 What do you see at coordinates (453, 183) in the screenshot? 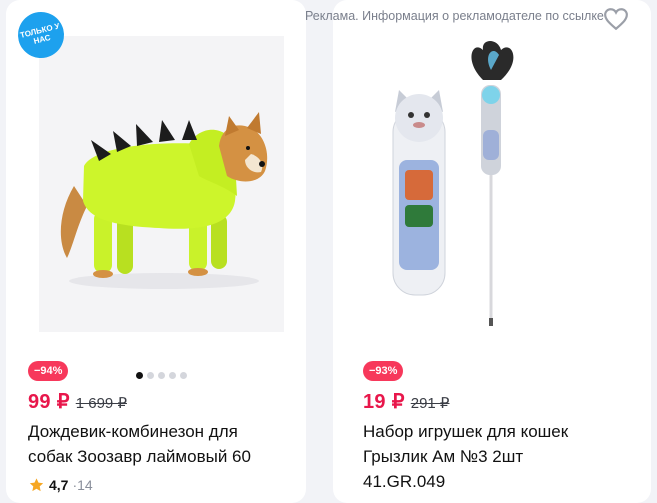
I see `cat-toys-image` at bounding box center [453, 183].